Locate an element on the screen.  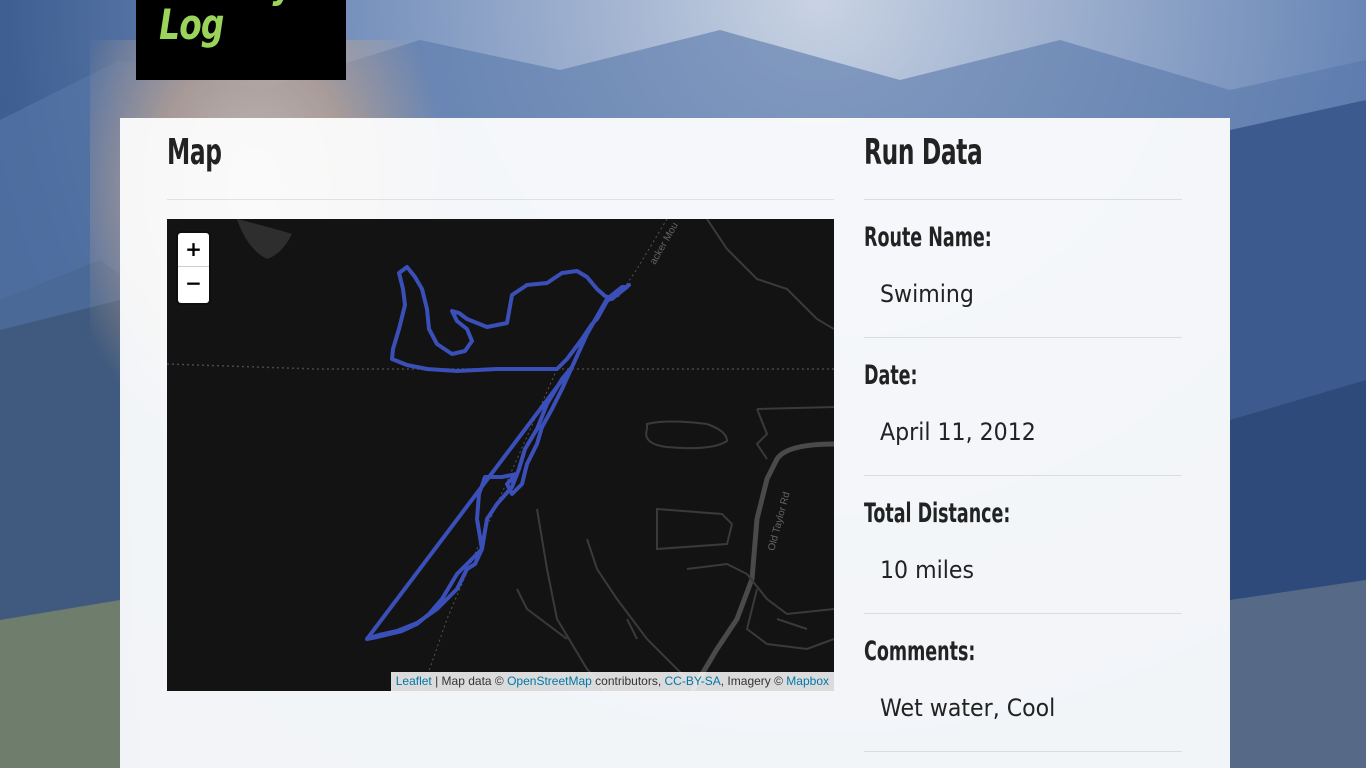
run-data-divider is located at coordinates (1023, 199).